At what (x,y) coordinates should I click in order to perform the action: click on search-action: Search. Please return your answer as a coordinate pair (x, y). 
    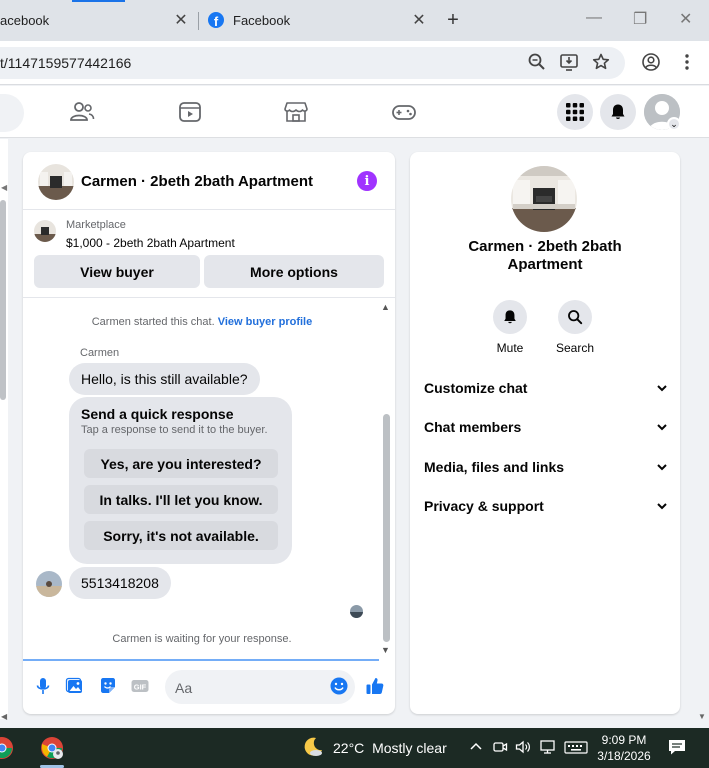
    Looking at the image, I should click on (575, 327).